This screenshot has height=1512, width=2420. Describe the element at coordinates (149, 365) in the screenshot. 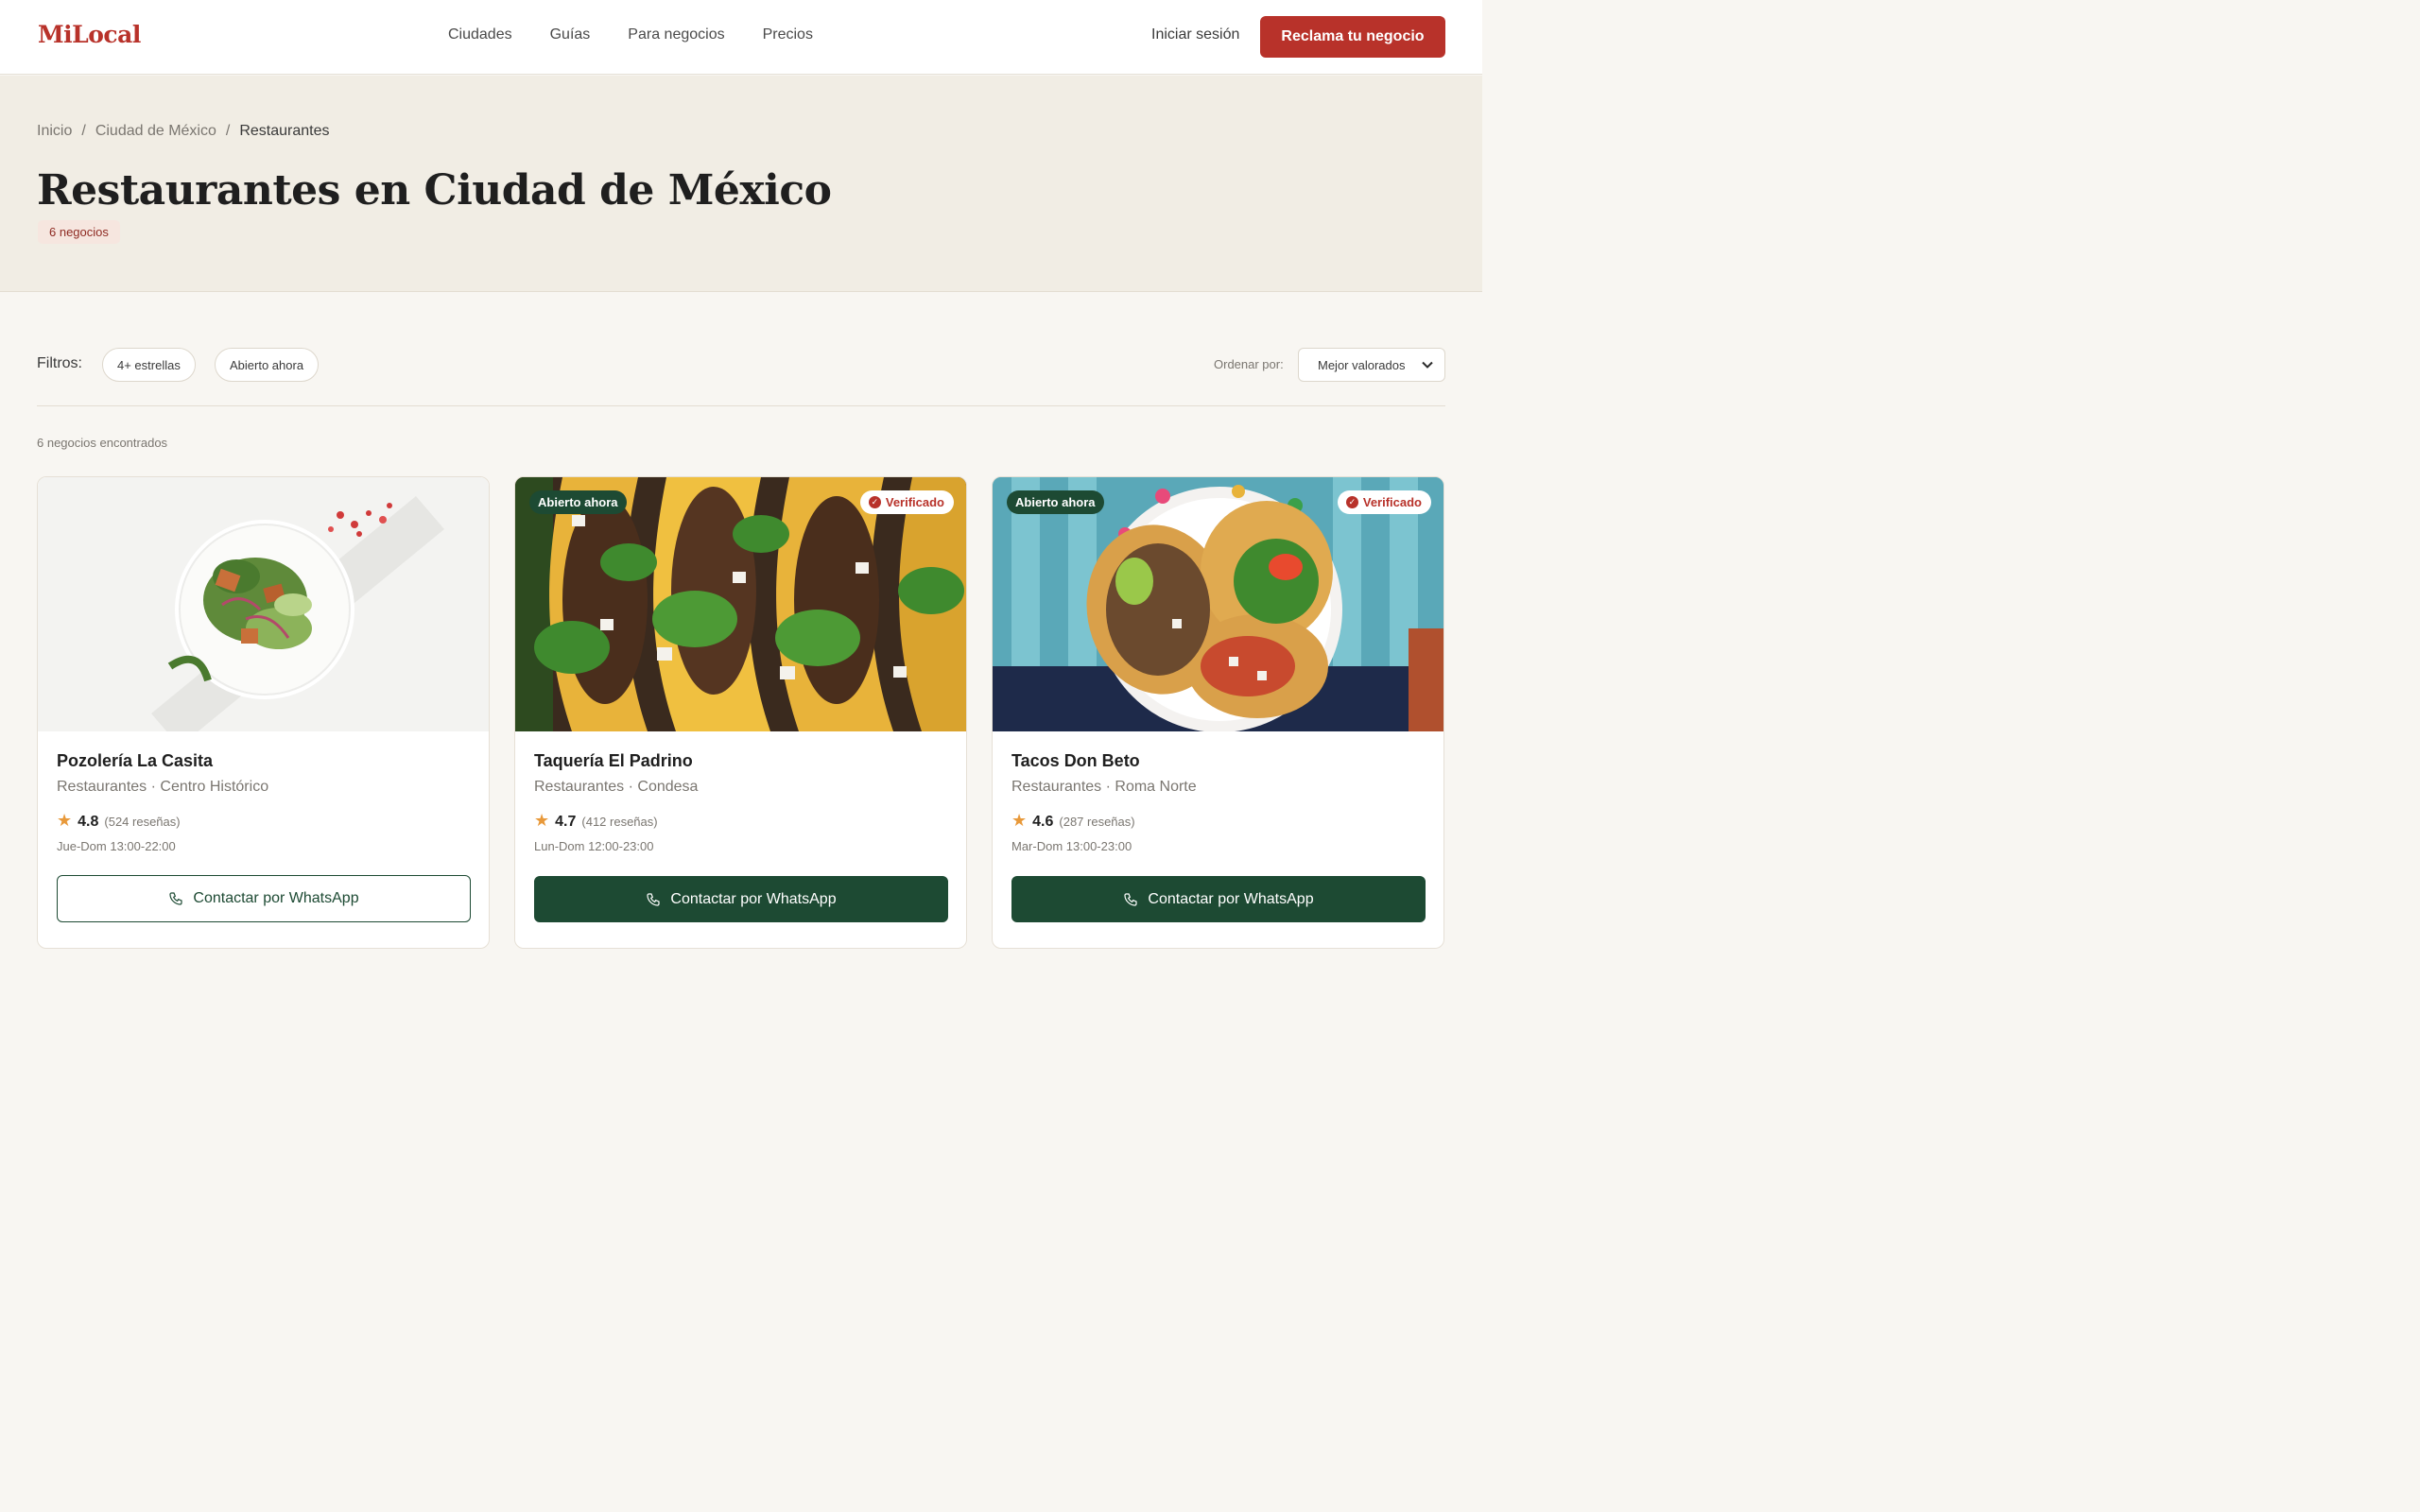

I see `filter-chip-4-stars: 4+ estrellas` at that location.